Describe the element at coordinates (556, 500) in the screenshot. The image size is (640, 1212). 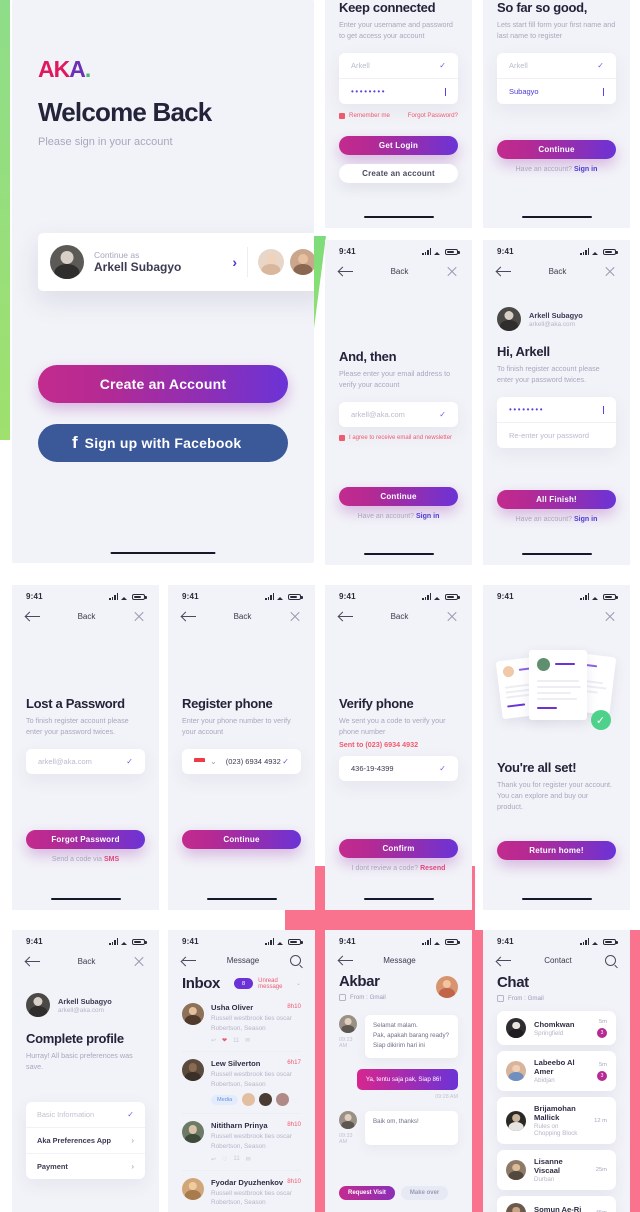
I see `all-finish-button: All Finish!` at that location.